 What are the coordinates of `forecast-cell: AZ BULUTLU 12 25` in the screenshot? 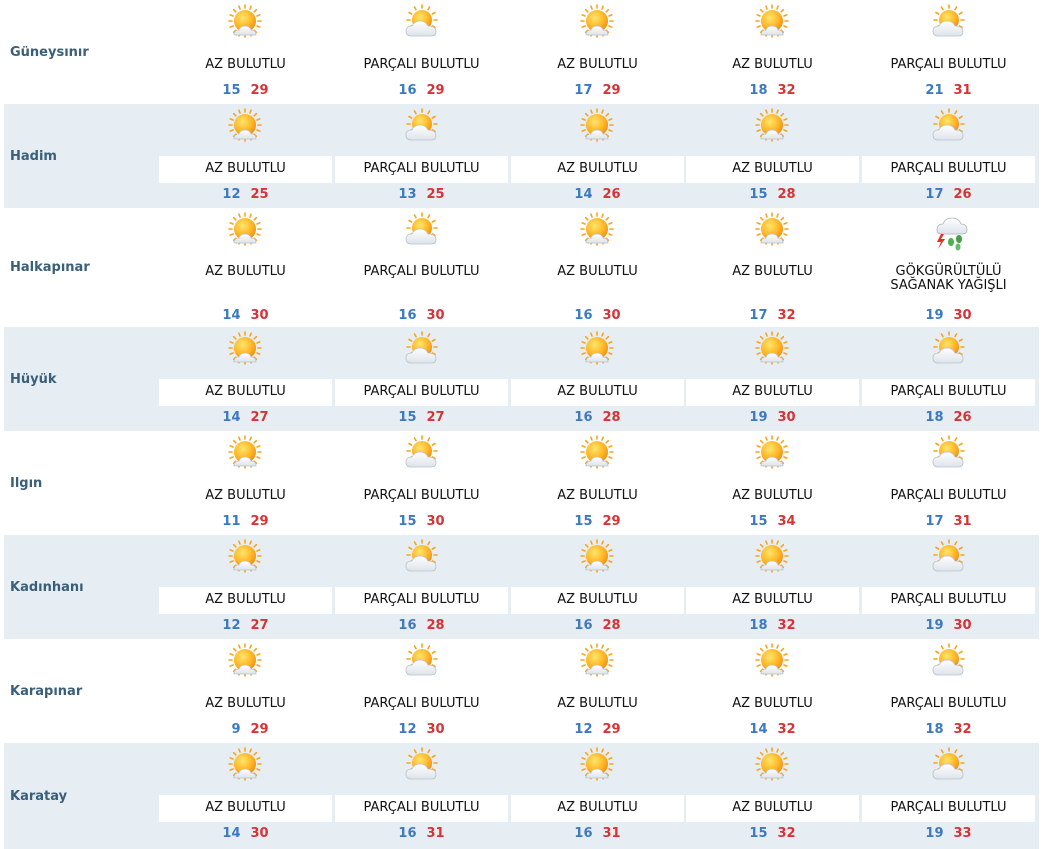 It's located at (245, 156).